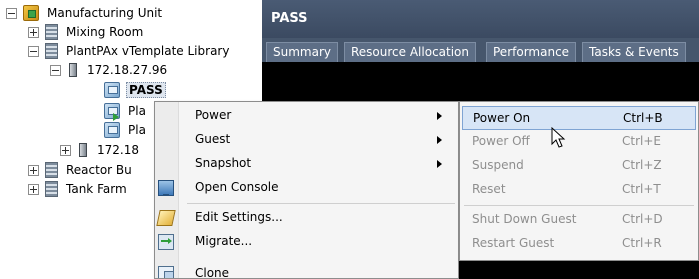  What do you see at coordinates (306, 164) in the screenshot?
I see `menu-item-snapshot: Snapshot` at bounding box center [306, 164].